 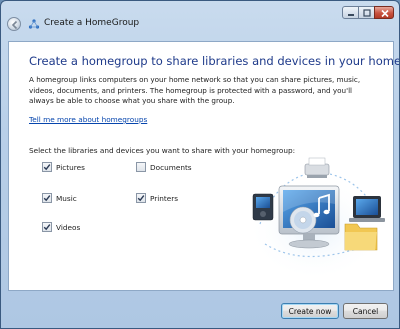 I want to click on checkbox-videos-box, so click(x=47, y=227).